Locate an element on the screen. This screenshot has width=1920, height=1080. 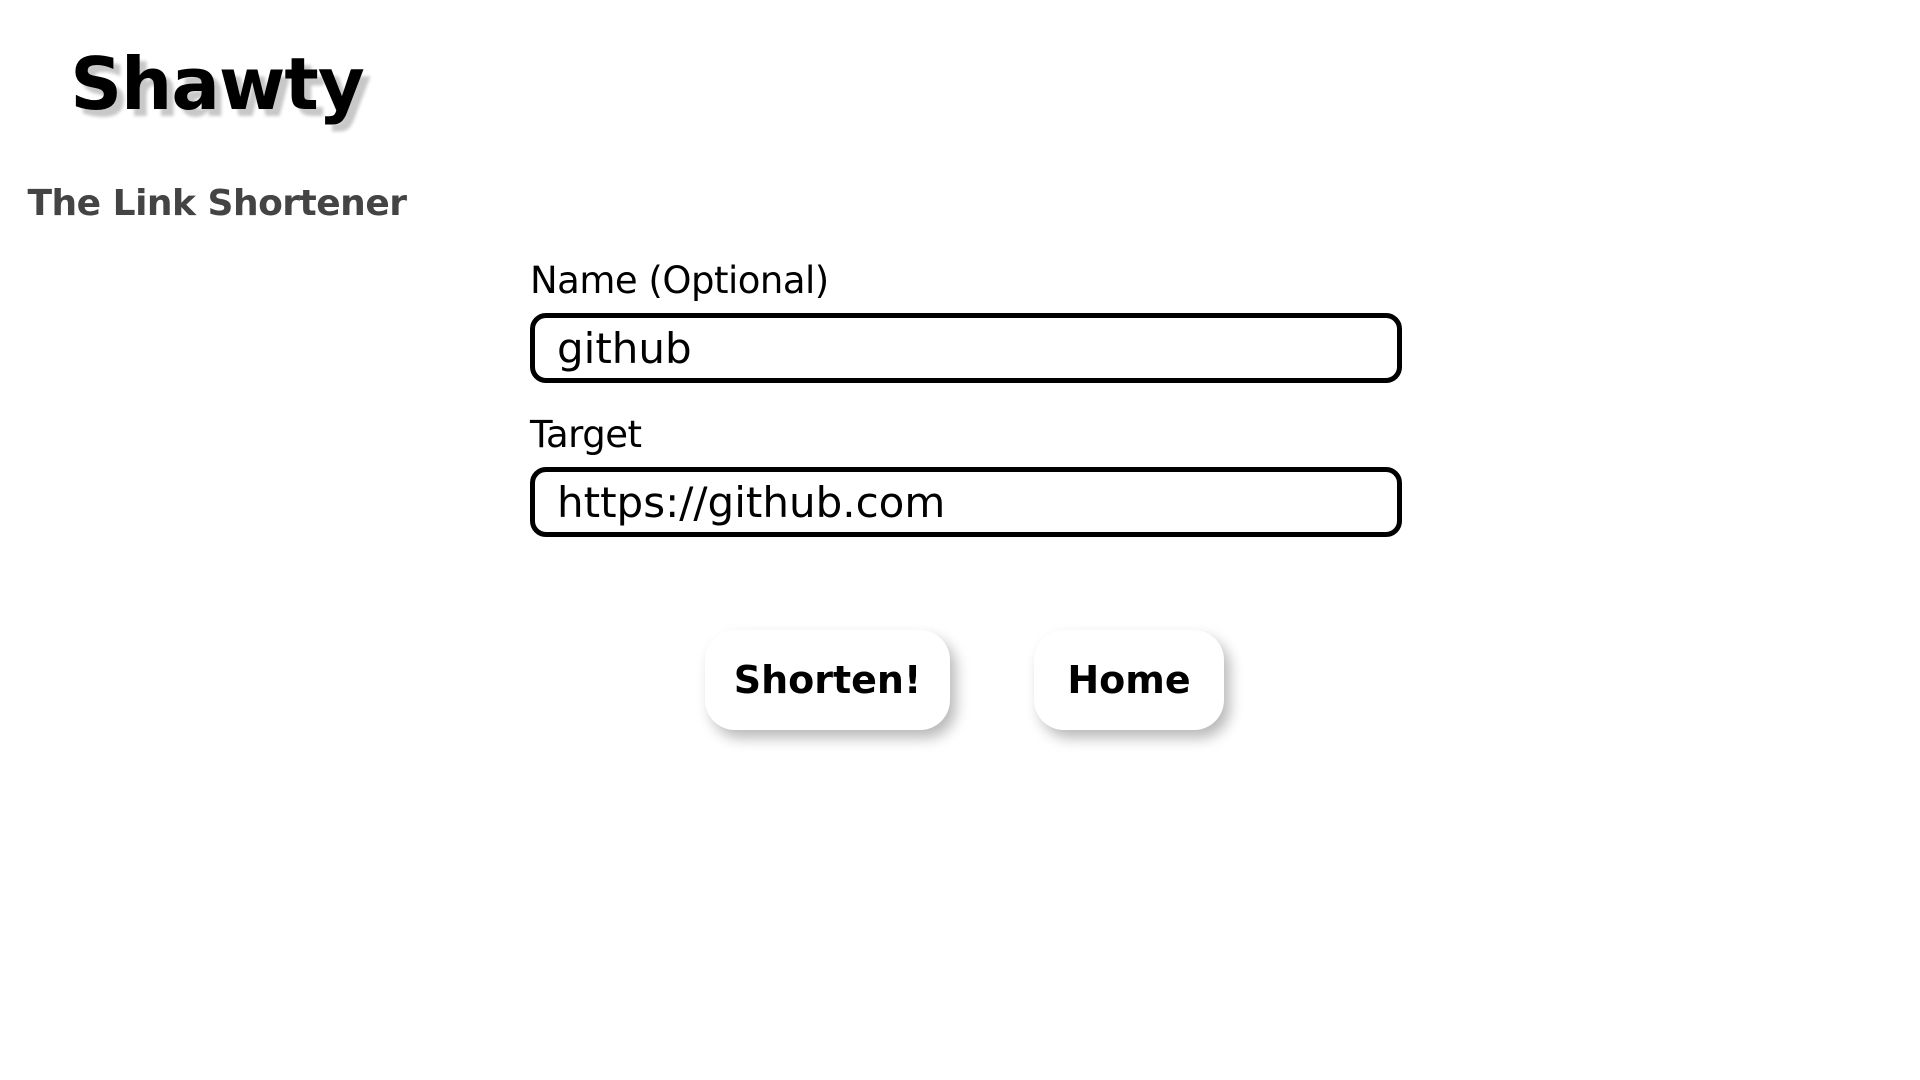
brand-header: Shawty The Link Shortener is located at coordinates (217, 133).